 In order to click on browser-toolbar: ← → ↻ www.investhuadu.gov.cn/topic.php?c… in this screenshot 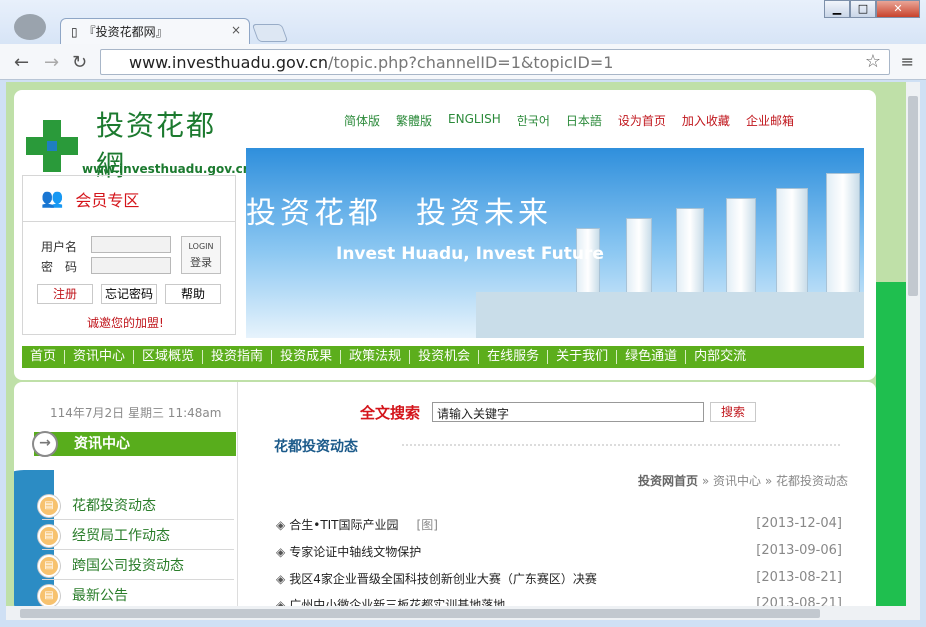, I will do `click(463, 62)`.